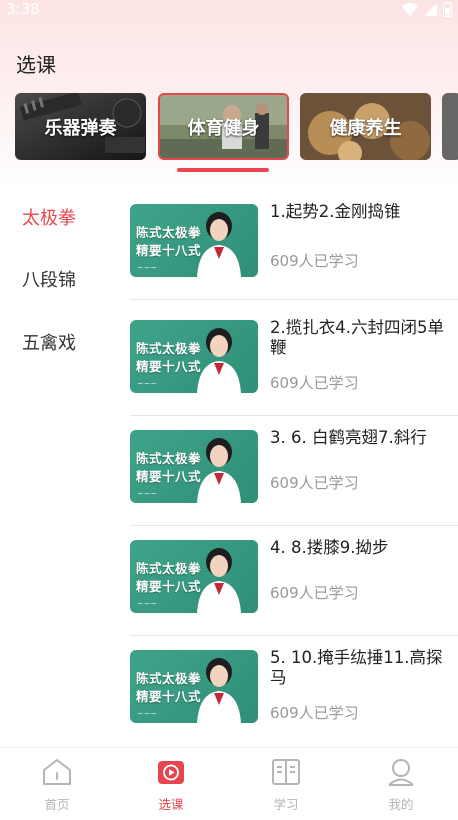 This screenshot has height=820, width=458. What do you see at coordinates (57, 772) in the screenshot?
I see `home-icon` at bounding box center [57, 772].